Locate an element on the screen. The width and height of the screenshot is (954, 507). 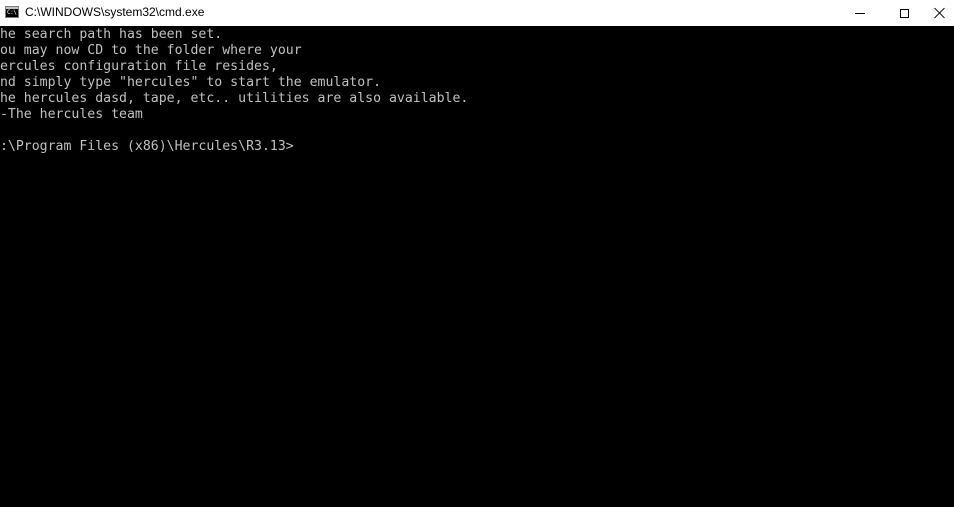
command-prompt: C:\Program Files (x86)\Hercules\R3.13> is located at coordinates (147, 147).